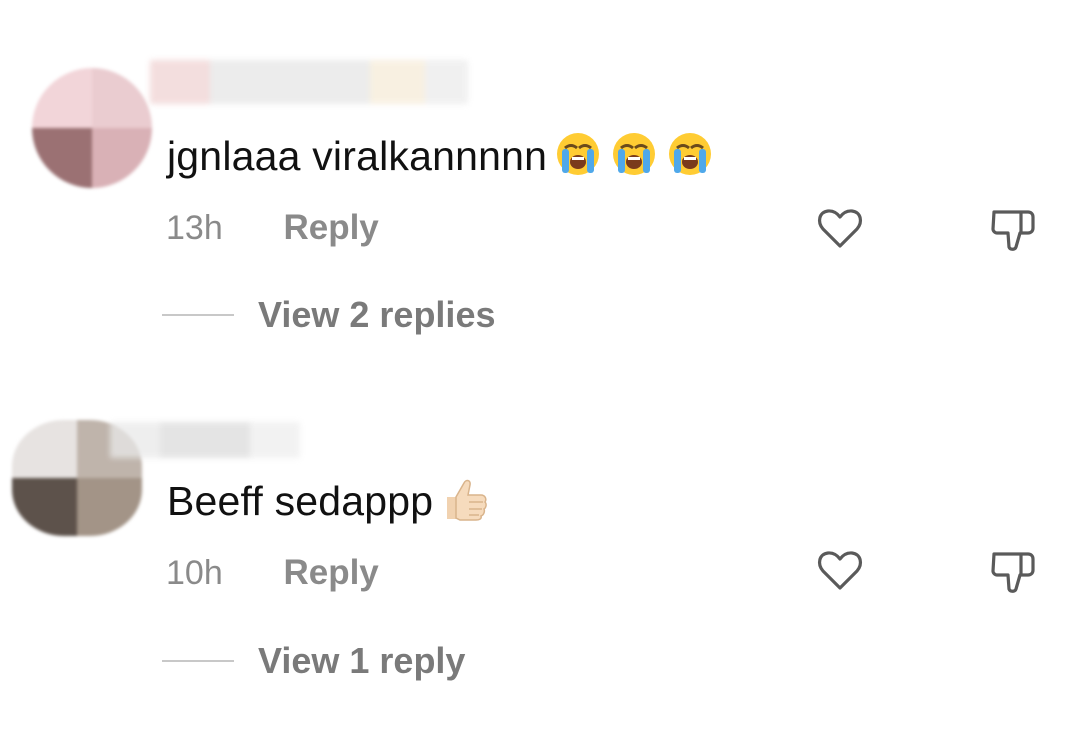 This screenshot has height=740, width=1068. I want to click on comment-text: jgnlaaa viralkannnnn, so click(441, 154).